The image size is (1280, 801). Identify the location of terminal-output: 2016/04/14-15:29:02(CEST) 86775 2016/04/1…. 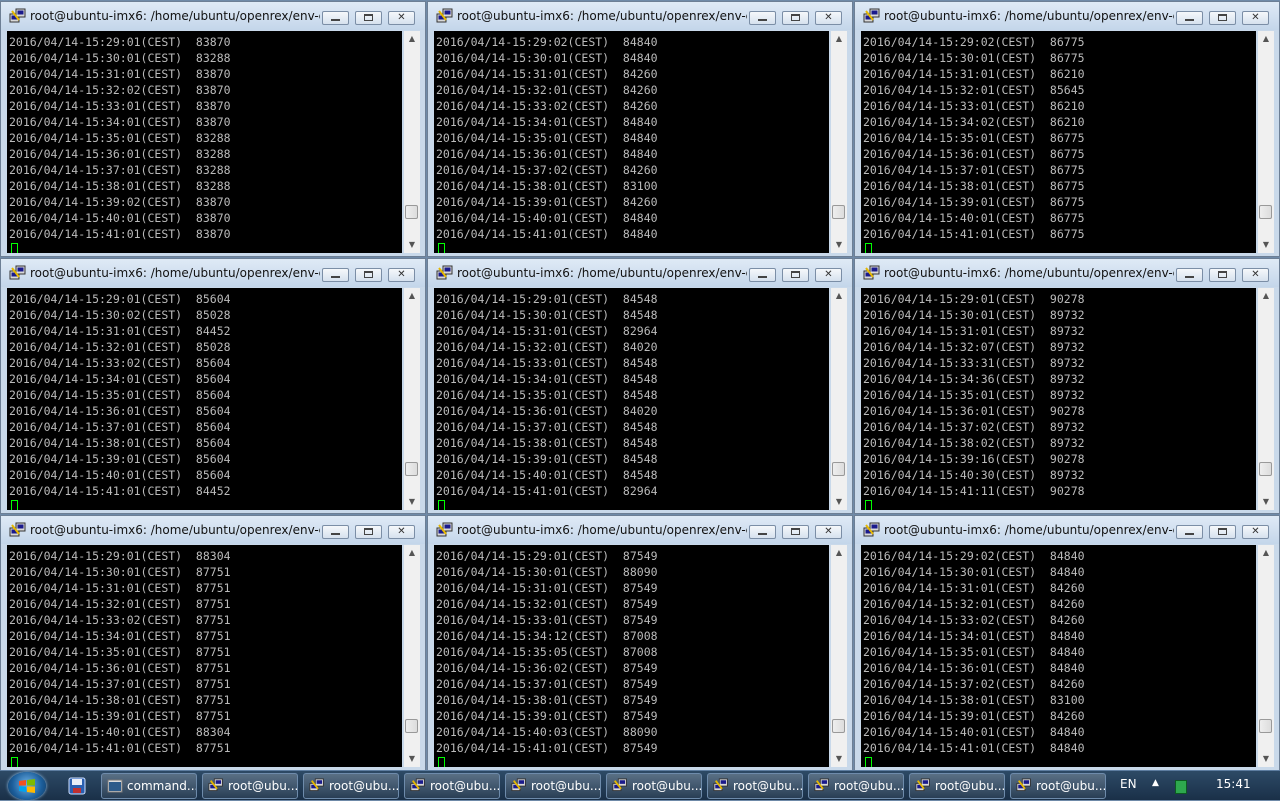
(1058, 142).